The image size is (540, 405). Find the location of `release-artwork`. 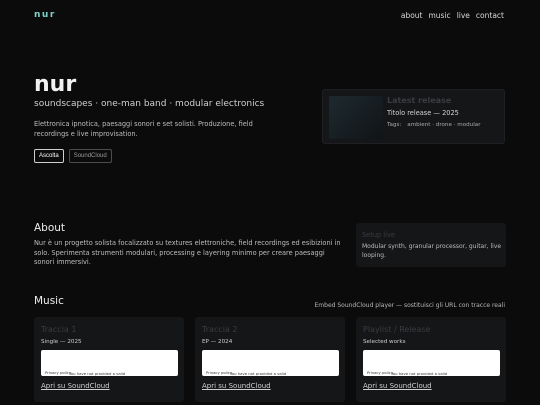

release-artwork is located at coordinates (356, 117).